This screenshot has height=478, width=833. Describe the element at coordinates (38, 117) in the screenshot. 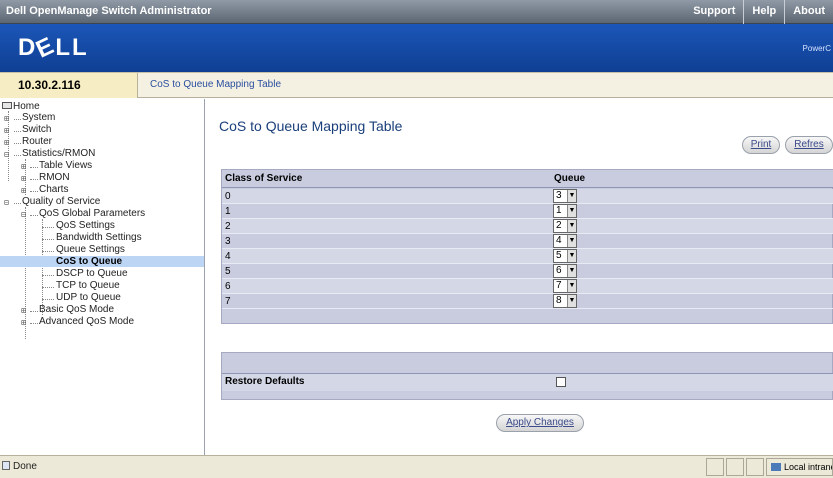

I see `nav-system: System` at that location.